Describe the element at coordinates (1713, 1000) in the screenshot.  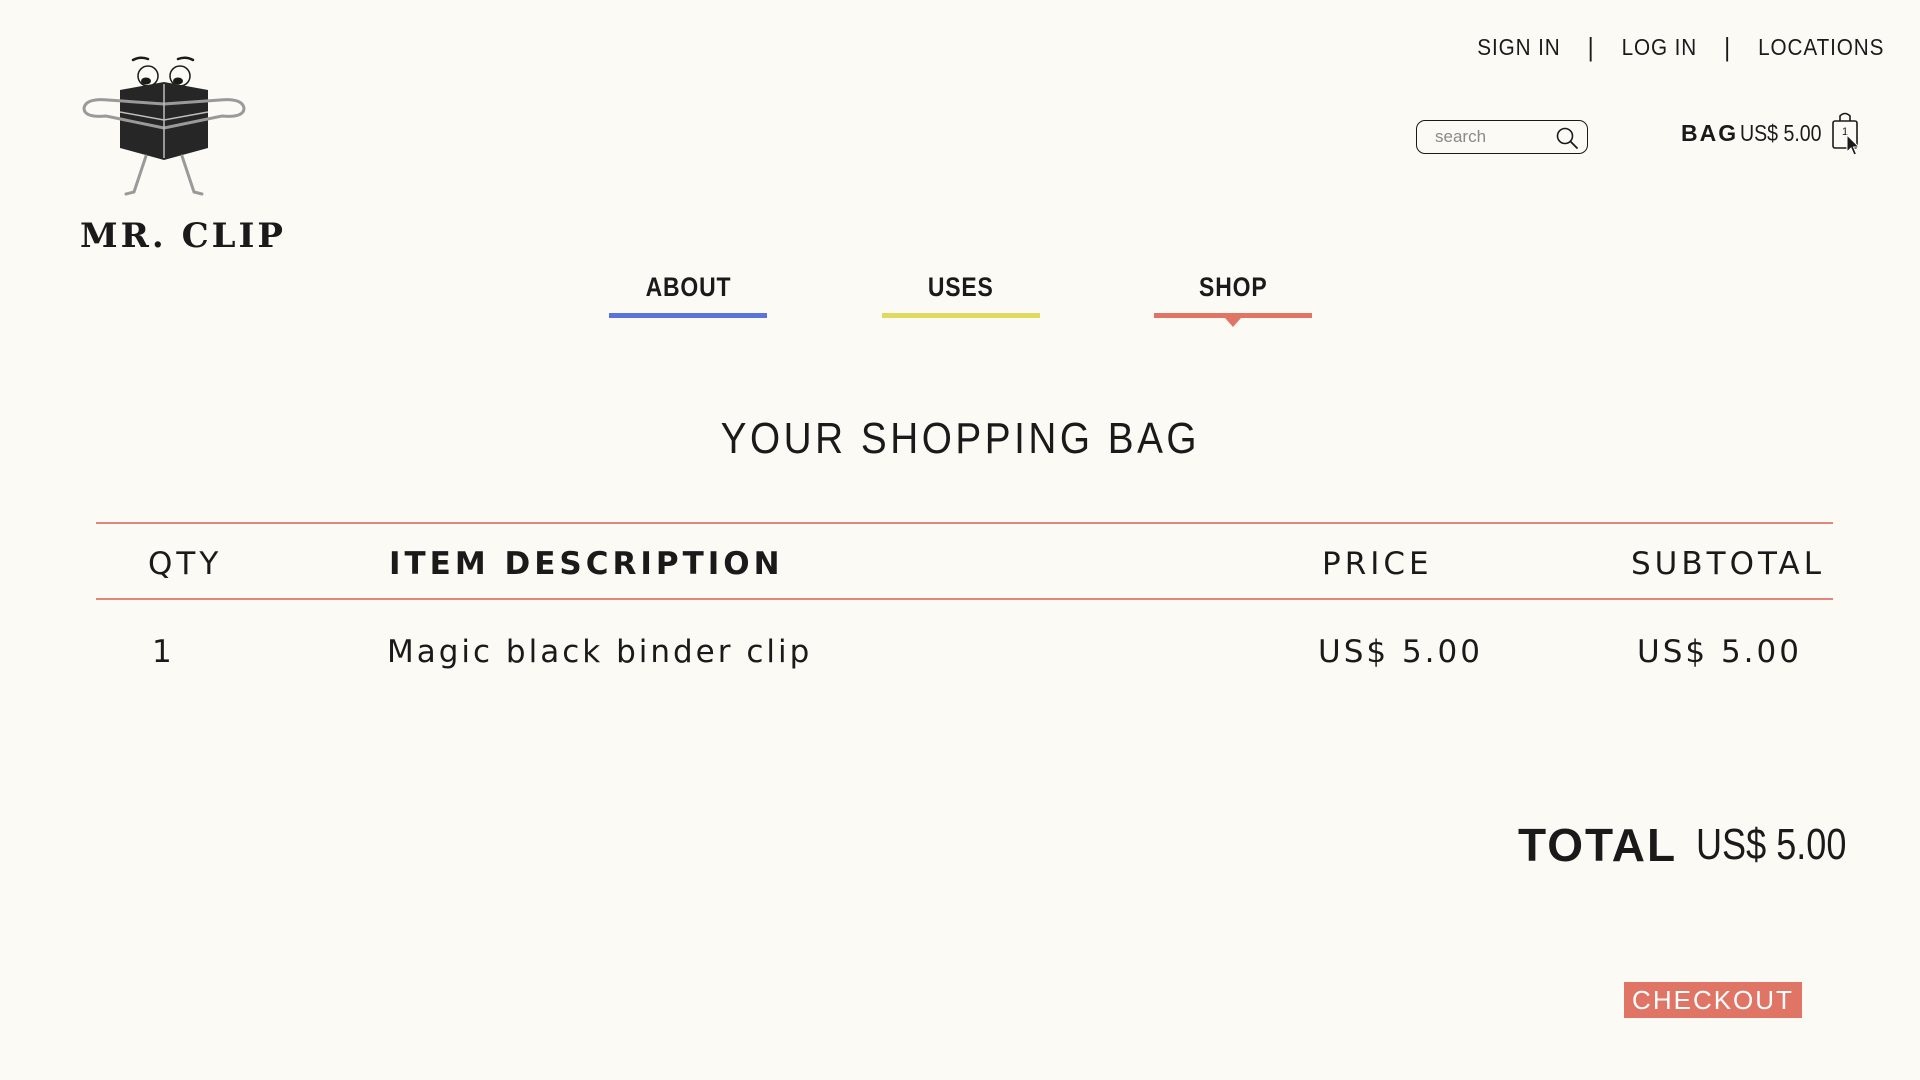
I see `checkout-button: CHECKOUT` at that location.